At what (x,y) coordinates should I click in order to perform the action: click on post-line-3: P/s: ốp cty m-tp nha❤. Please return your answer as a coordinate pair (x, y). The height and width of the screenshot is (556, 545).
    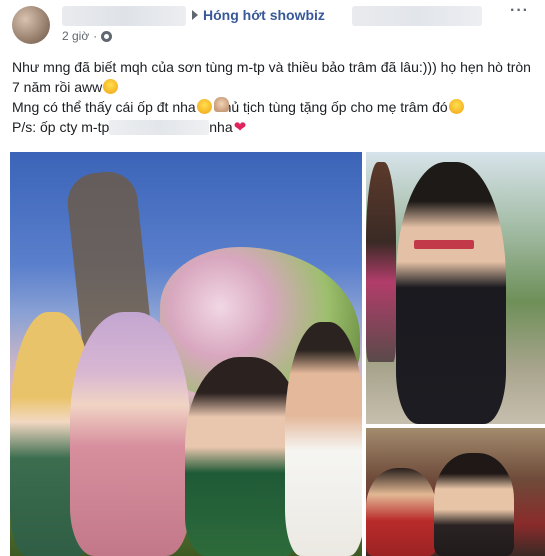
    Looking at the image, I should click on (272, 127).